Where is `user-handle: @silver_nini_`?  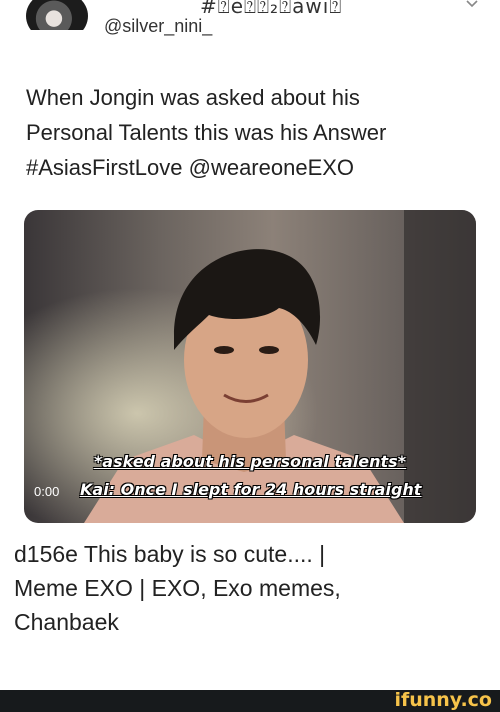 user-handle: @silver_nini_ is located at coordinates (158, 26).